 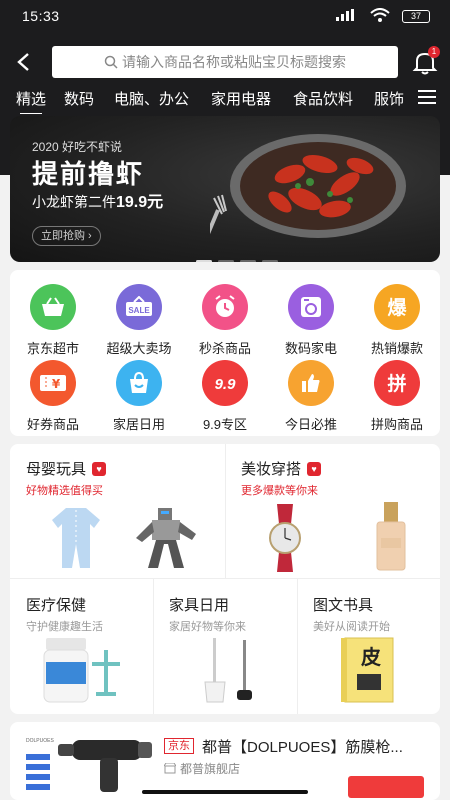 I want to click on hot-sale-icon: 爆, so click(x=397, y=307).